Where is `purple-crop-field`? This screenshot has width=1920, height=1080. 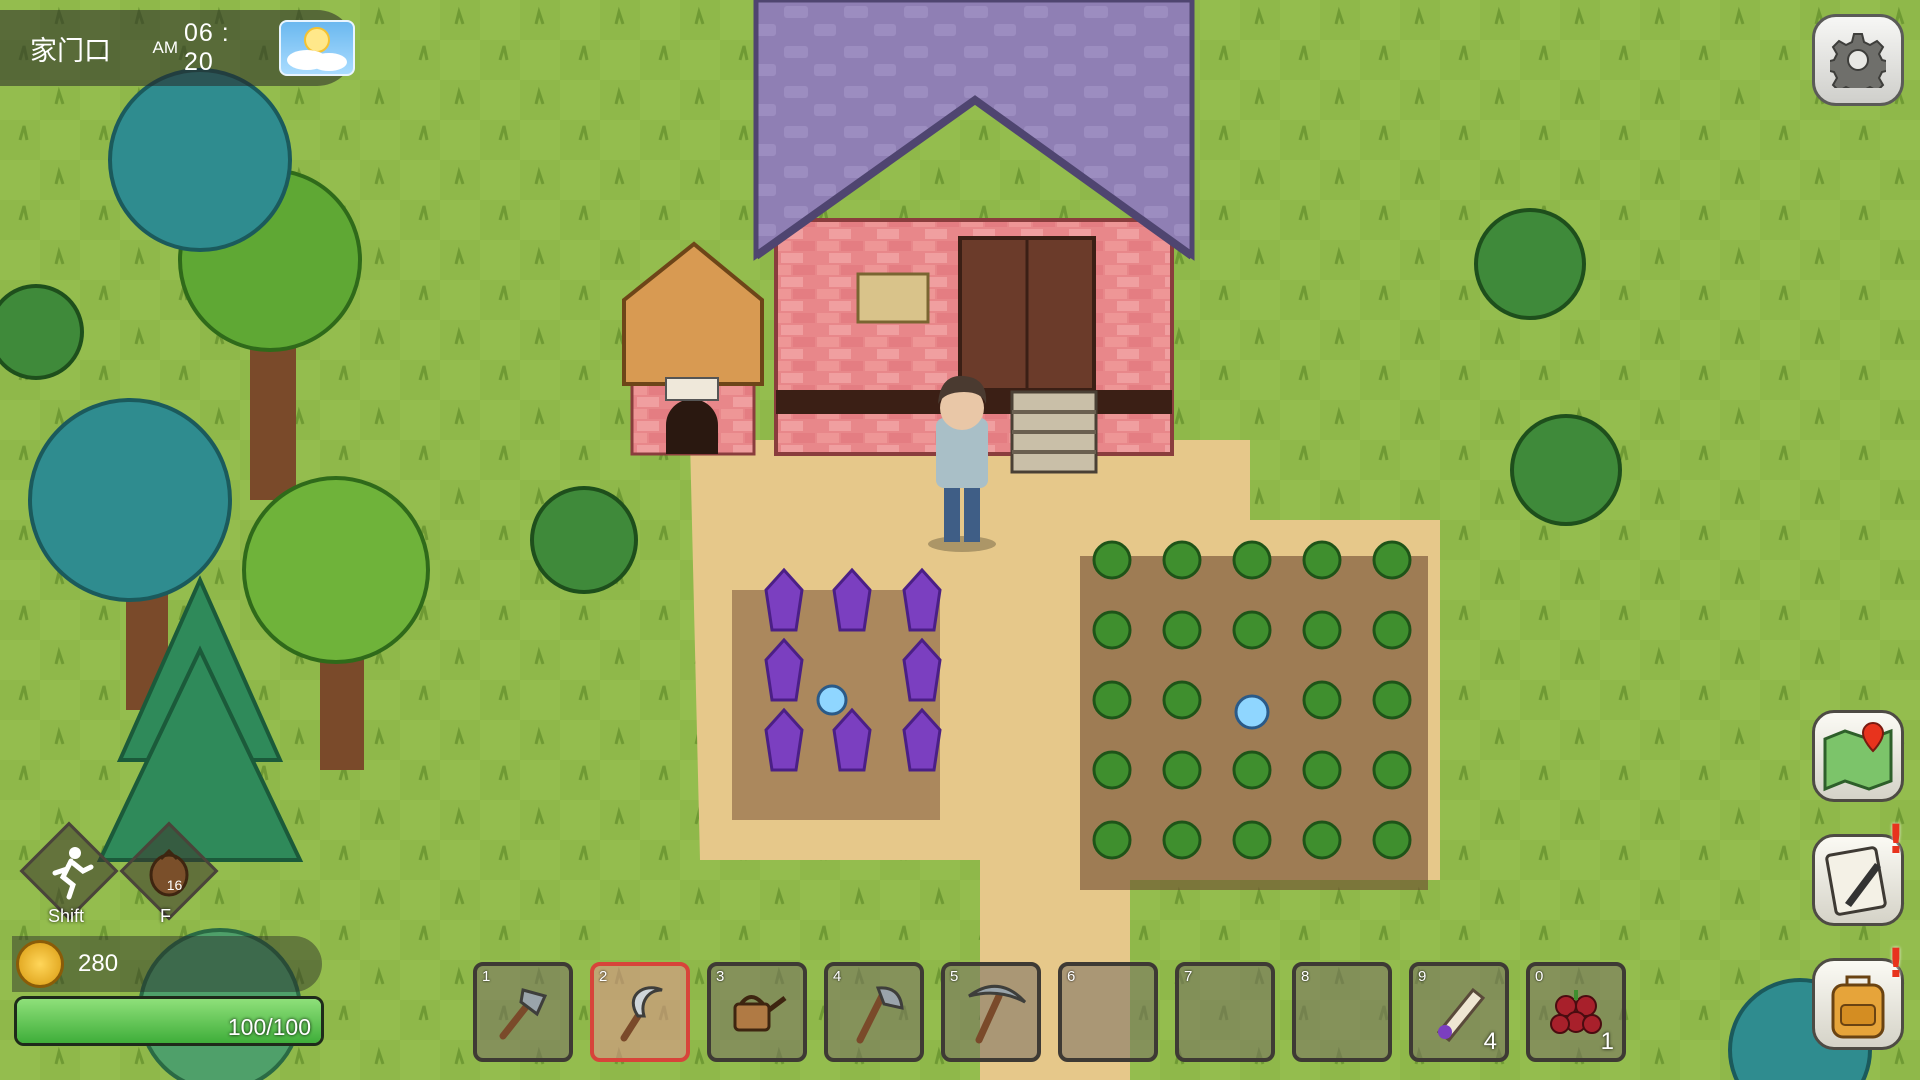 purple-crop-field is located at coordinates (837, 693).